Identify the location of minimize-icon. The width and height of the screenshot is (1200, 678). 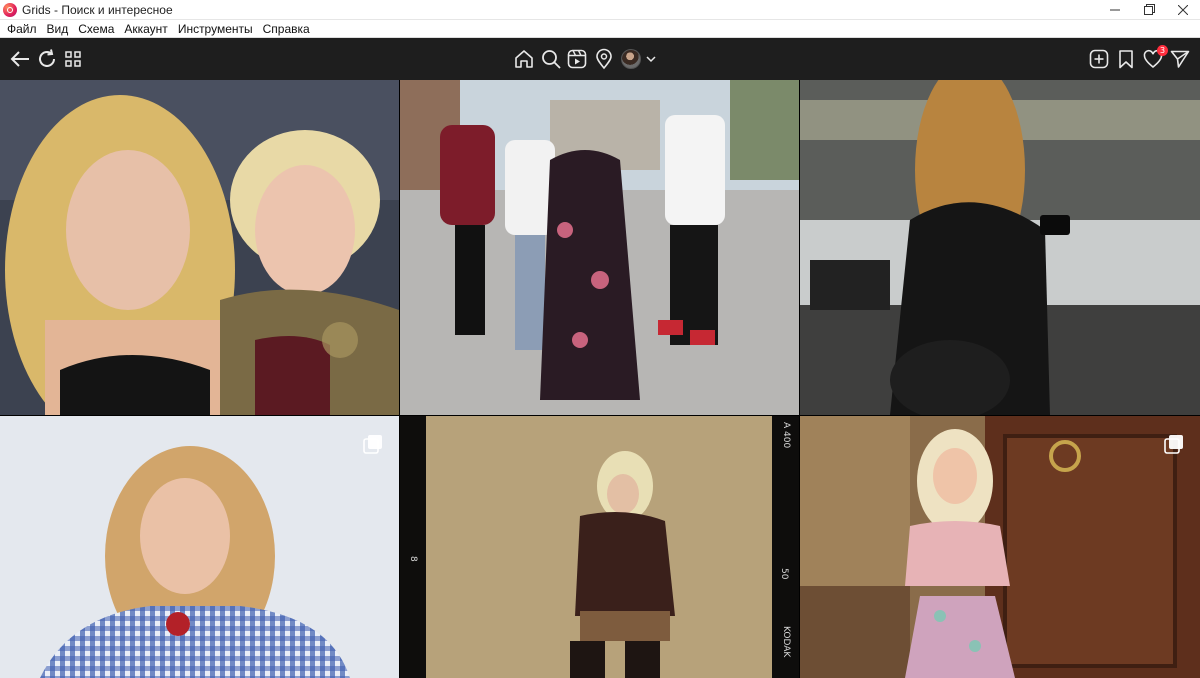
(1115, 9).